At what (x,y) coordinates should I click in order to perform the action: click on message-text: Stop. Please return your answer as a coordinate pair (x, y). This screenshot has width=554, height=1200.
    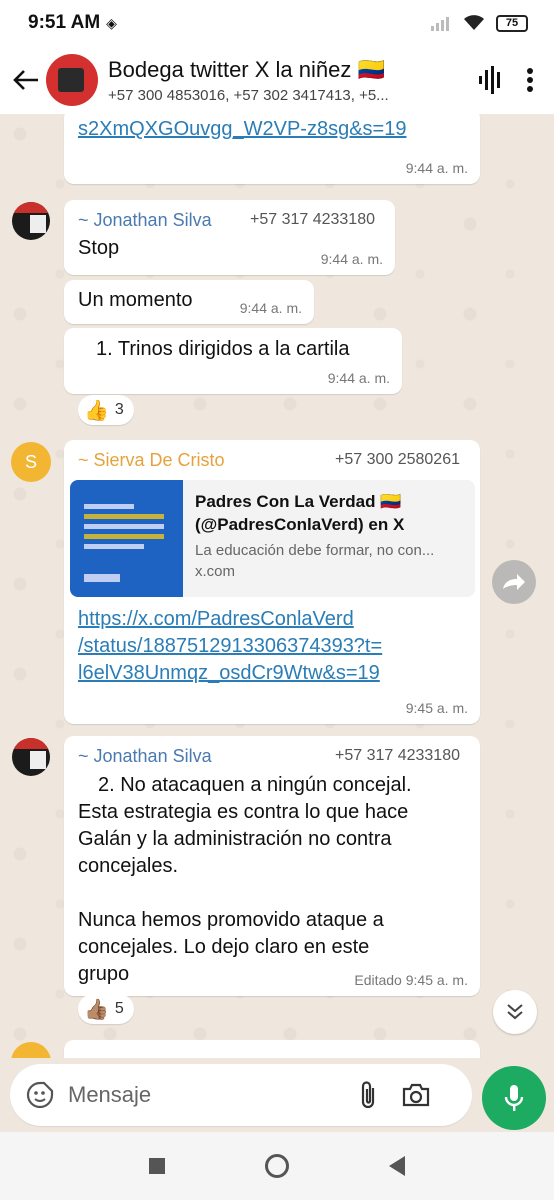
    Looking at the image, I should click on (99, 248).